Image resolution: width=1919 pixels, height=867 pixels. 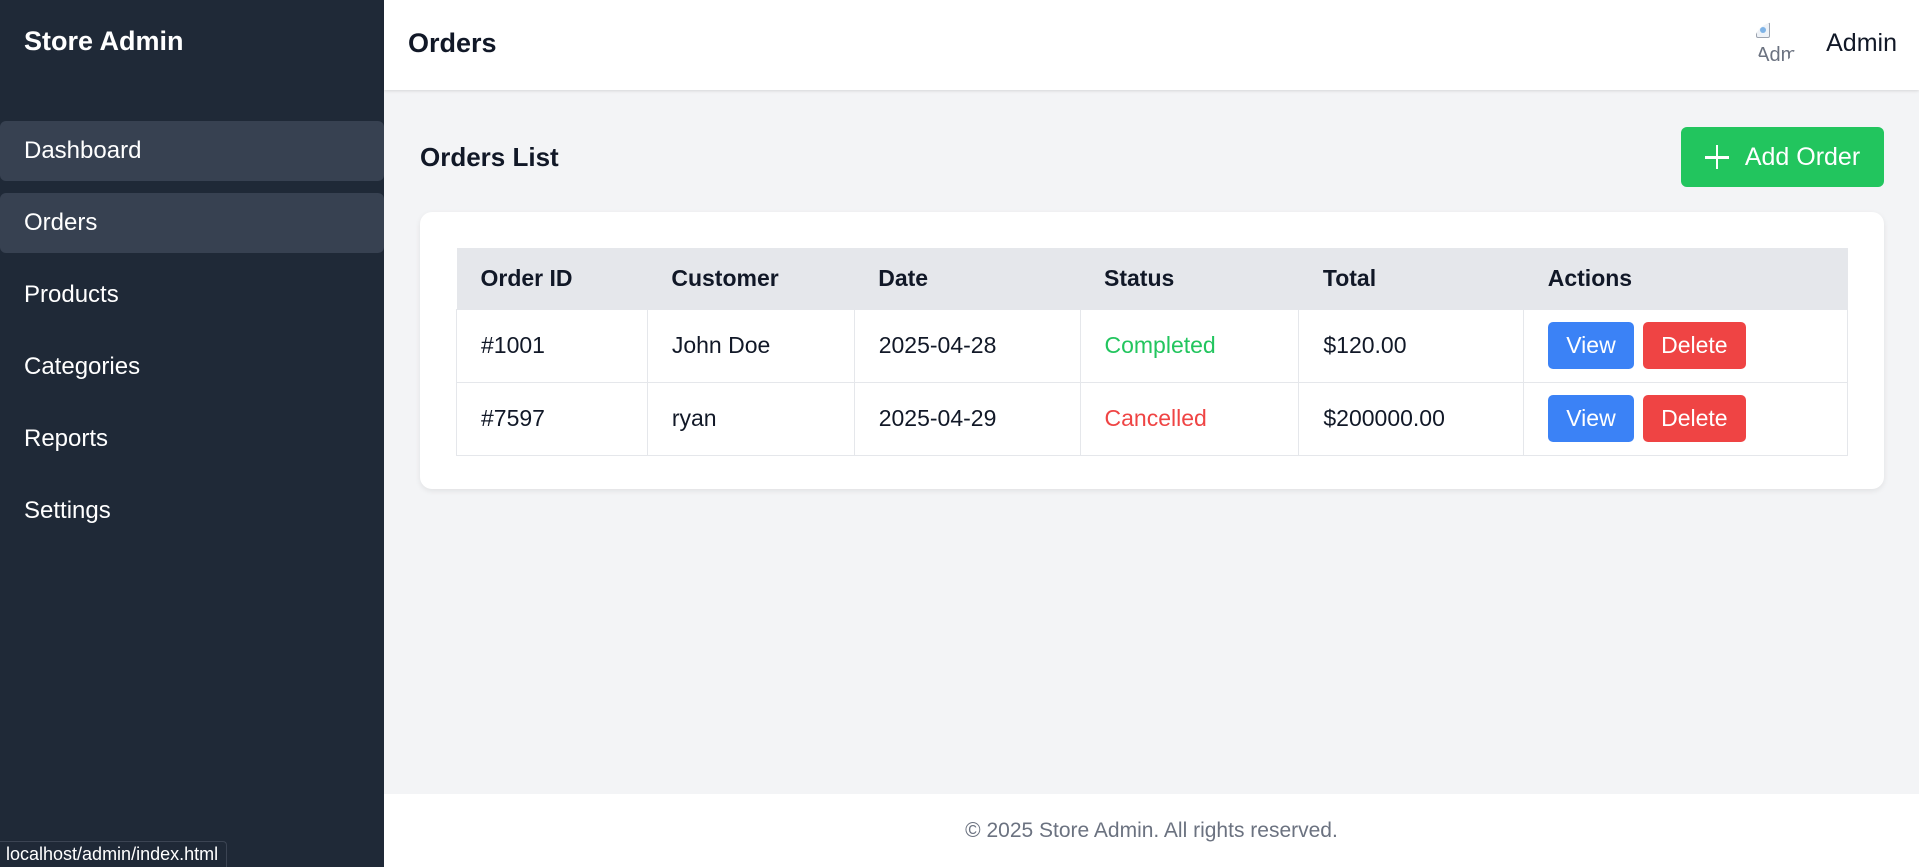 I want to click on add-order-button: Add Order, so click(x=1782, y=157).